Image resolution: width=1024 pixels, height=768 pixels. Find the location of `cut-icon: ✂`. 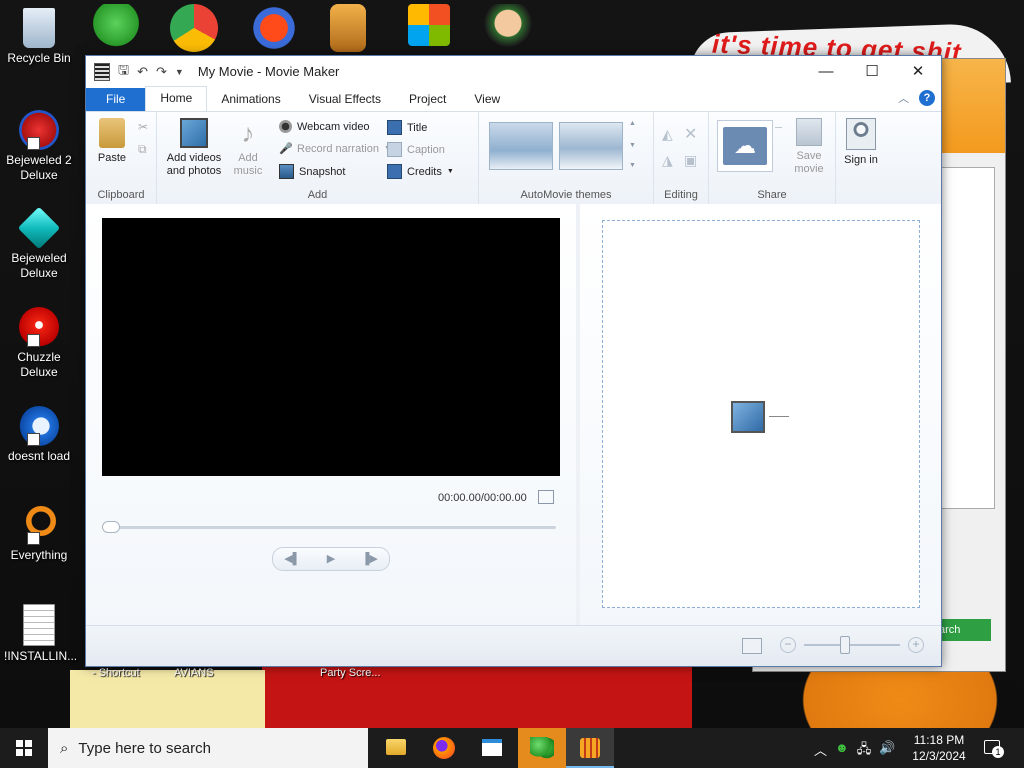

cut-icon: ✂ is located at coordinates (143, 127).